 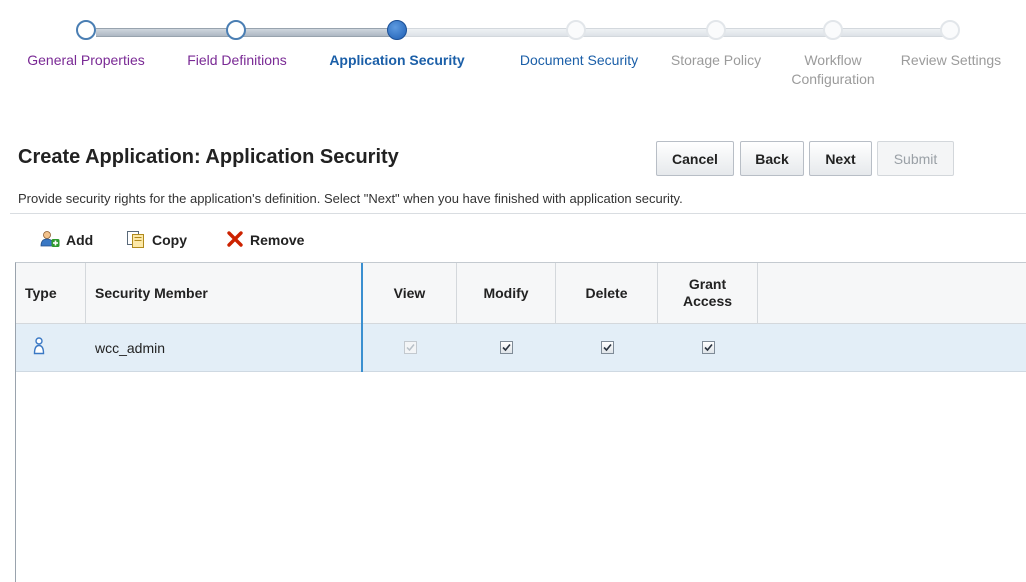 What do you see at coordinates (53, 240) in the screenshot?
I see `add-user-icon` at bounding box center [53, 240].